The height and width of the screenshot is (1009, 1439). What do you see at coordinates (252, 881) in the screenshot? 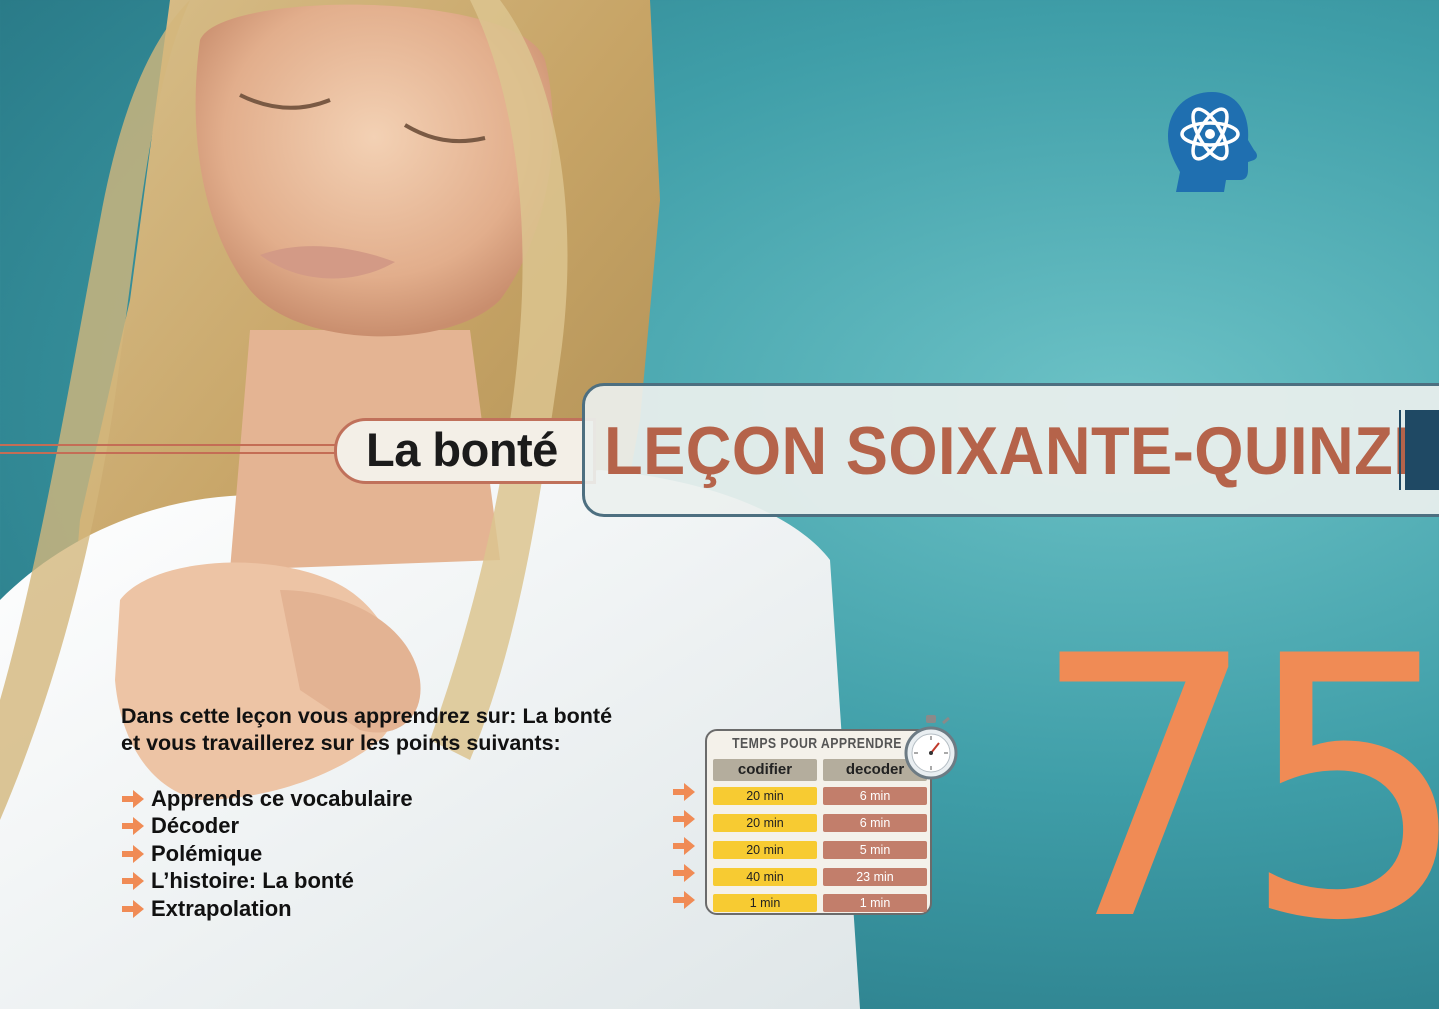
I see `topic-label: L’histoire: La bonté` at bounding box center [252, 881].